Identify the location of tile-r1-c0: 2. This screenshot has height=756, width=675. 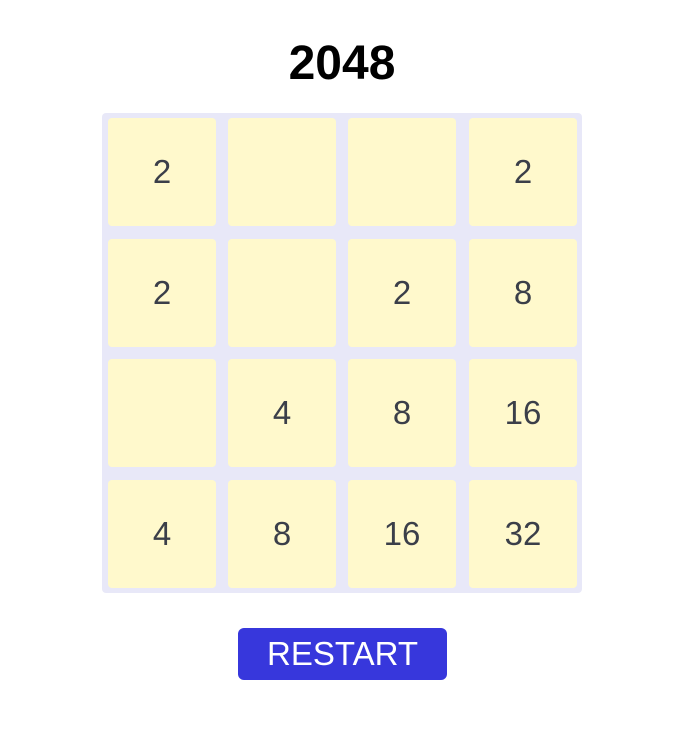
(162, 293).